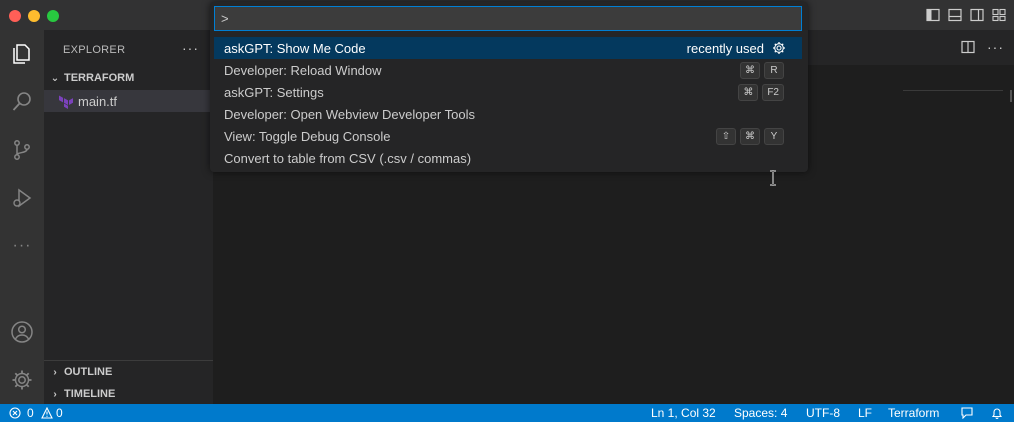 The height and width of the screenshot is (422, 1014). Describe the element at coordinates (47, 413) in the screenshot. I see `warning-icon` at that location.